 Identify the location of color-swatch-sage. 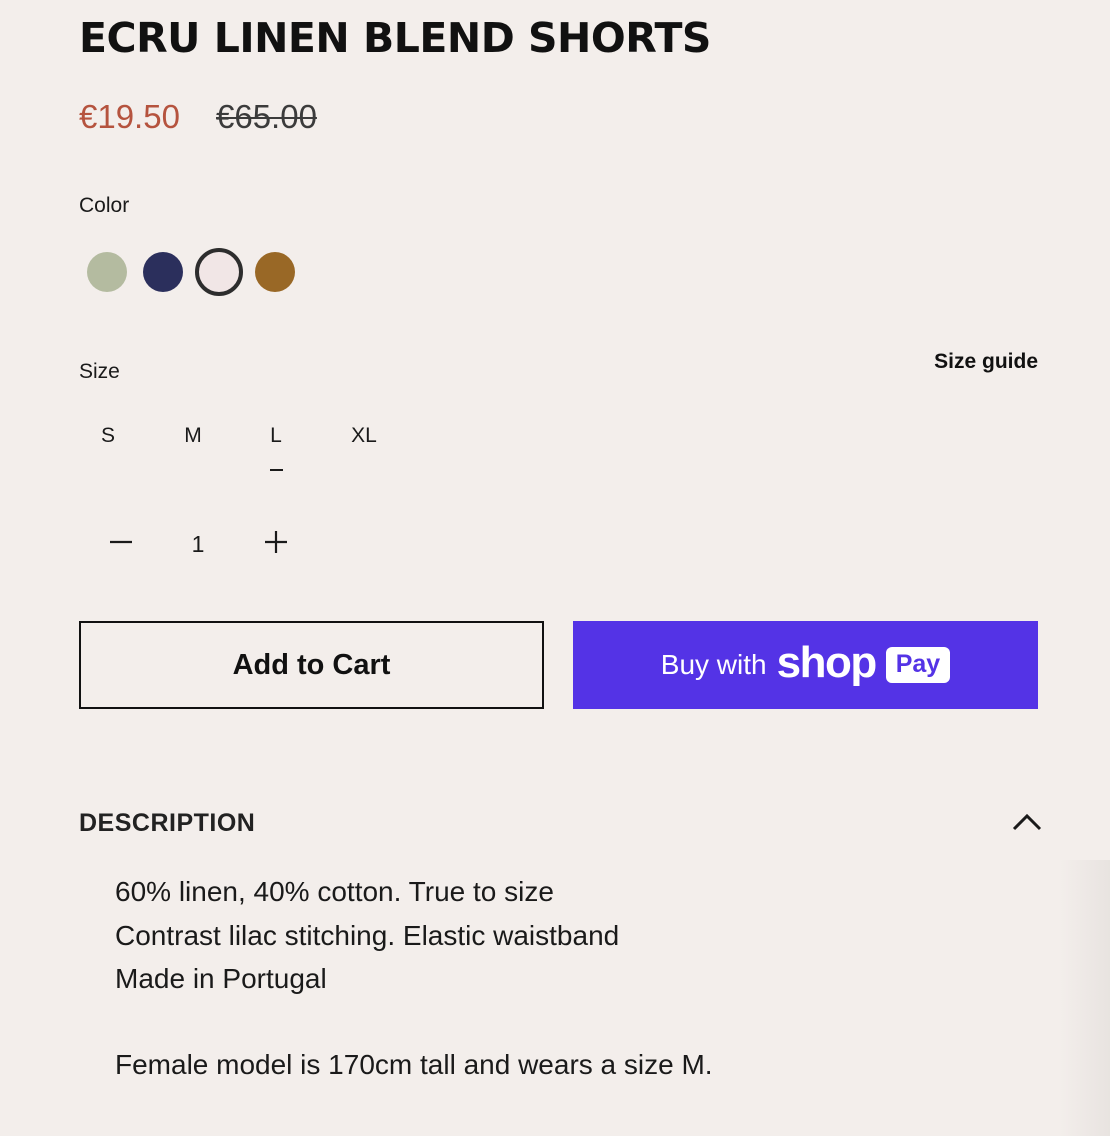
(107, 272).